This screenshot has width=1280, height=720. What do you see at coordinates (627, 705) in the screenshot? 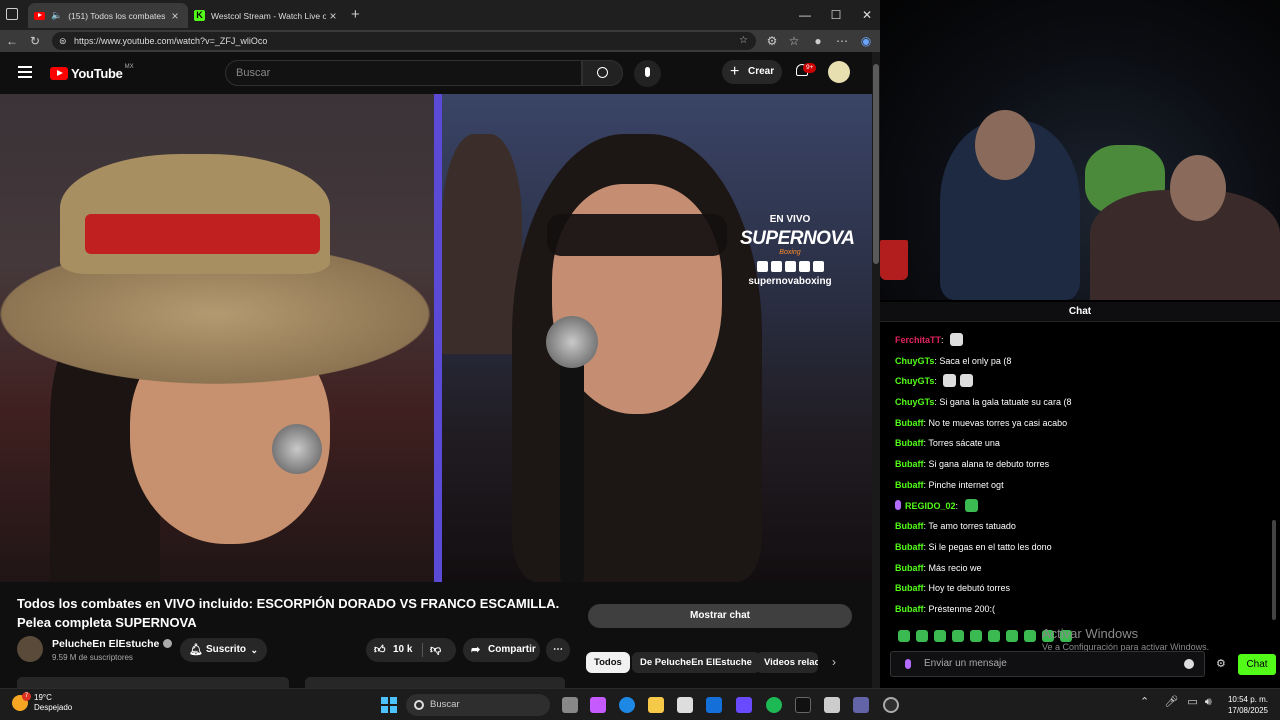
I see `edge-app-icon` at bounding box center [627, 705].